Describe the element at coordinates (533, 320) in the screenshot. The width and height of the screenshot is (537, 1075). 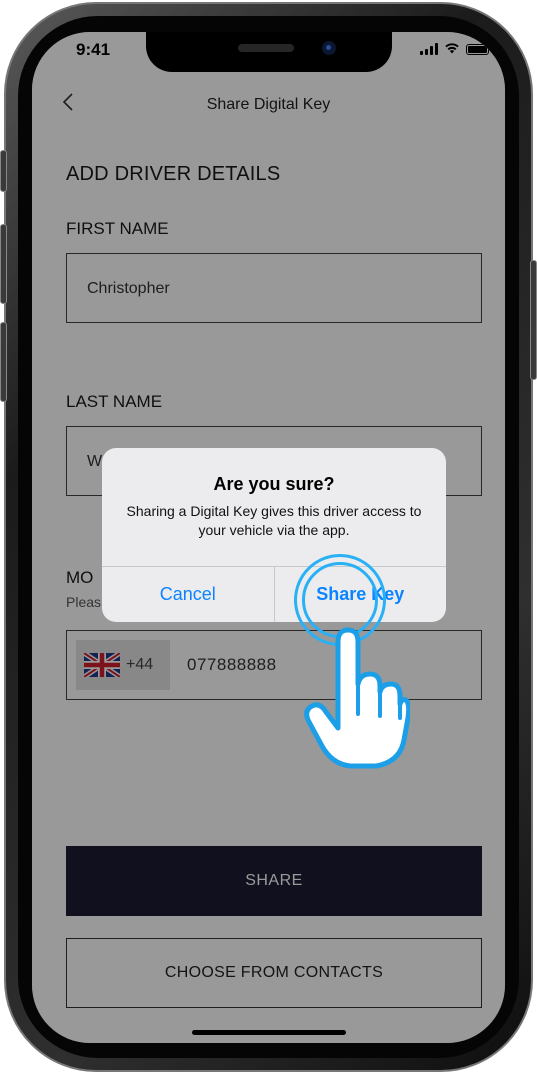
I see `power-button` at that location.